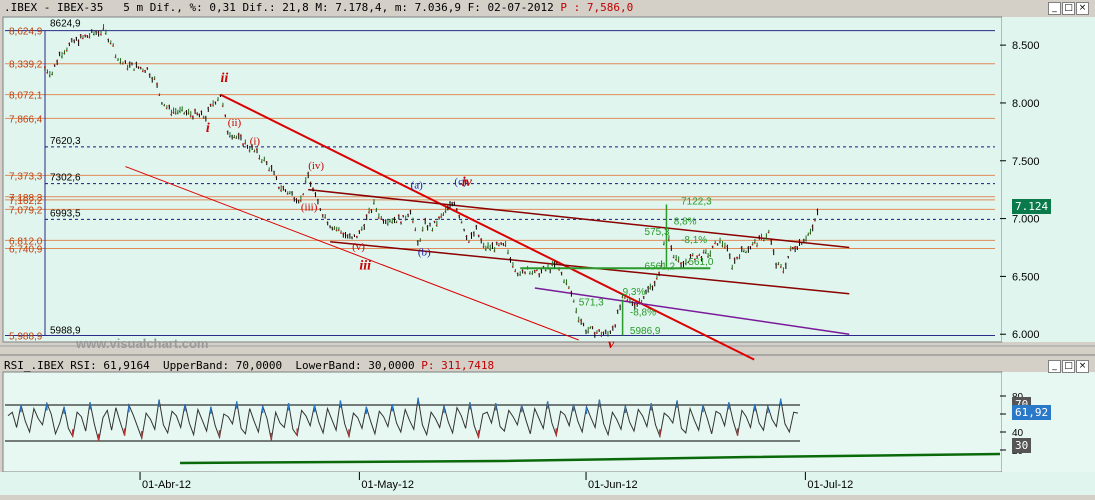 The width and height of the screenshot is (1095, 500). Describe the element at coordinates (275, 7) in the screenshot. I see `header-dif-abs: Dif.: 21,8` at that location.